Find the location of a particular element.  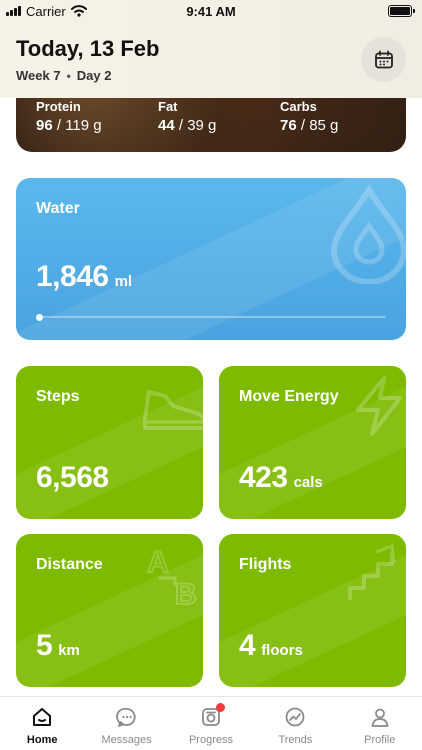

macro-goal: / 85 g is located at coordinates (319, 125).